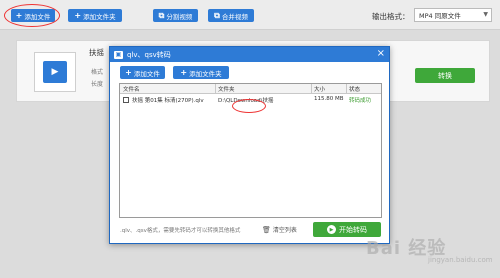  What do you see at coordinates (234, 16) in the screenshot?
I see `merge-video-label: 合并视频` at bounding box center [234, 16].